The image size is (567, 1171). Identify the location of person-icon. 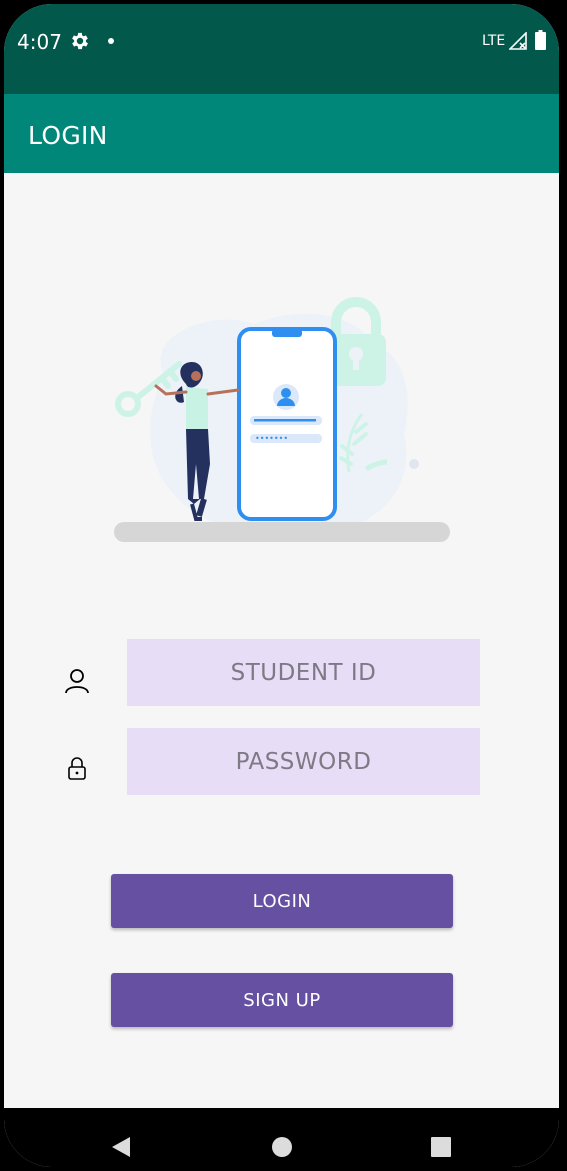
(77, 681).